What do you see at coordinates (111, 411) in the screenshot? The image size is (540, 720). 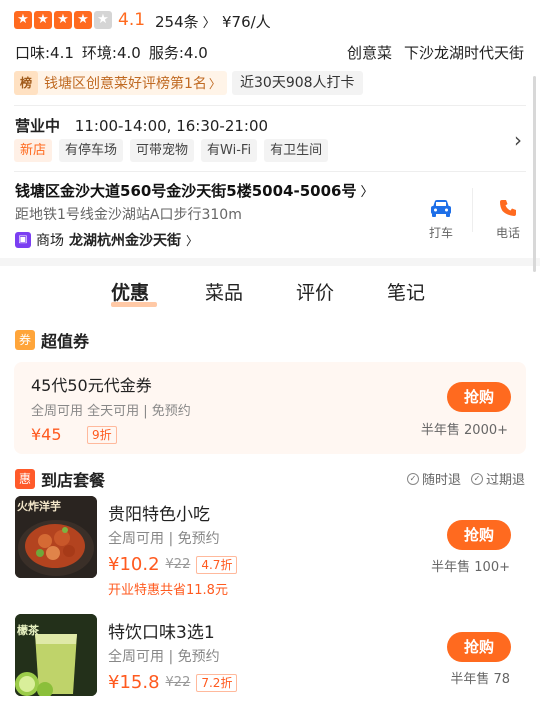 I see `voucher-usage: 全周可用 全天可用 | 免预约` at bounding box center [111, 411].